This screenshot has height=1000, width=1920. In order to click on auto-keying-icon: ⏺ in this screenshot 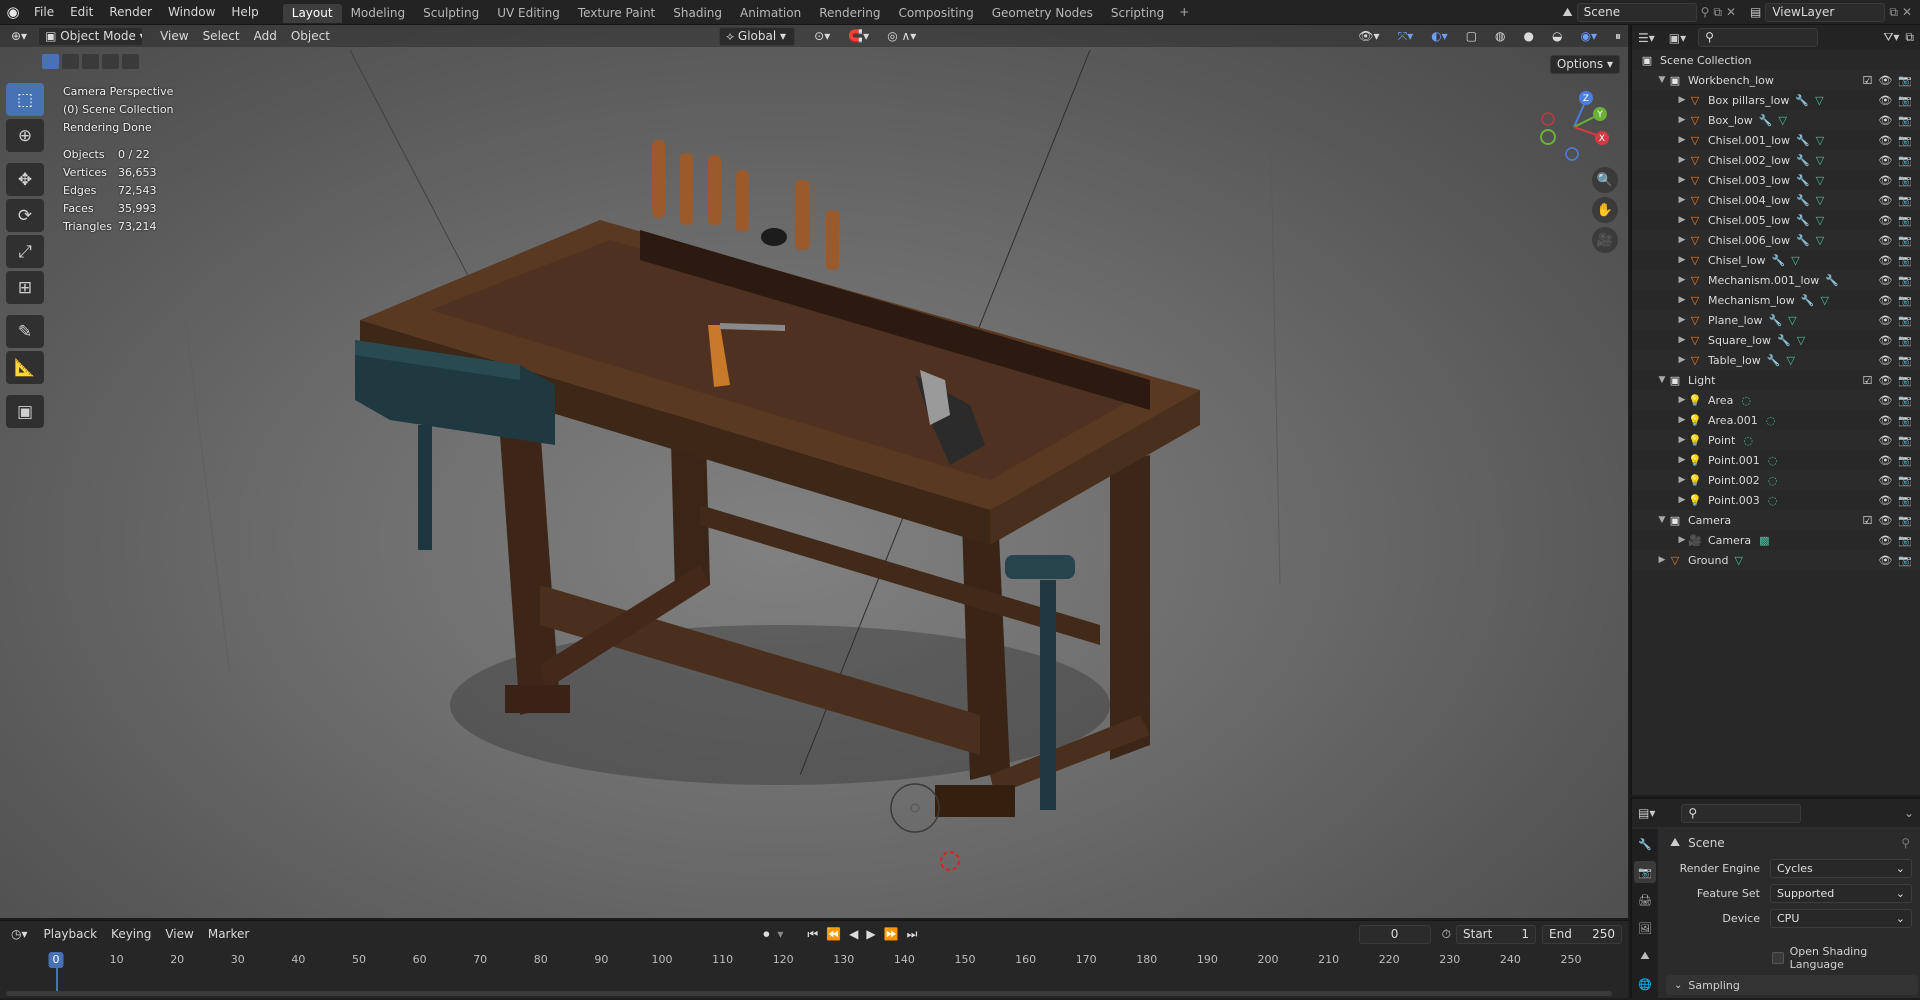, I will do `click(766, 934)`.